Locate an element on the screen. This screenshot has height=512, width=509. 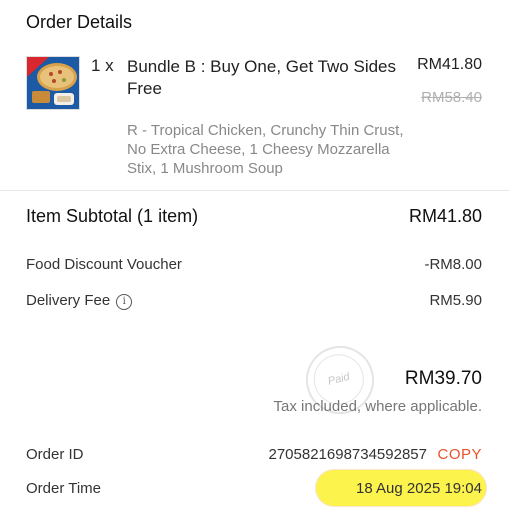
order-id-label: Order ID is located at coordinates (55, 454).